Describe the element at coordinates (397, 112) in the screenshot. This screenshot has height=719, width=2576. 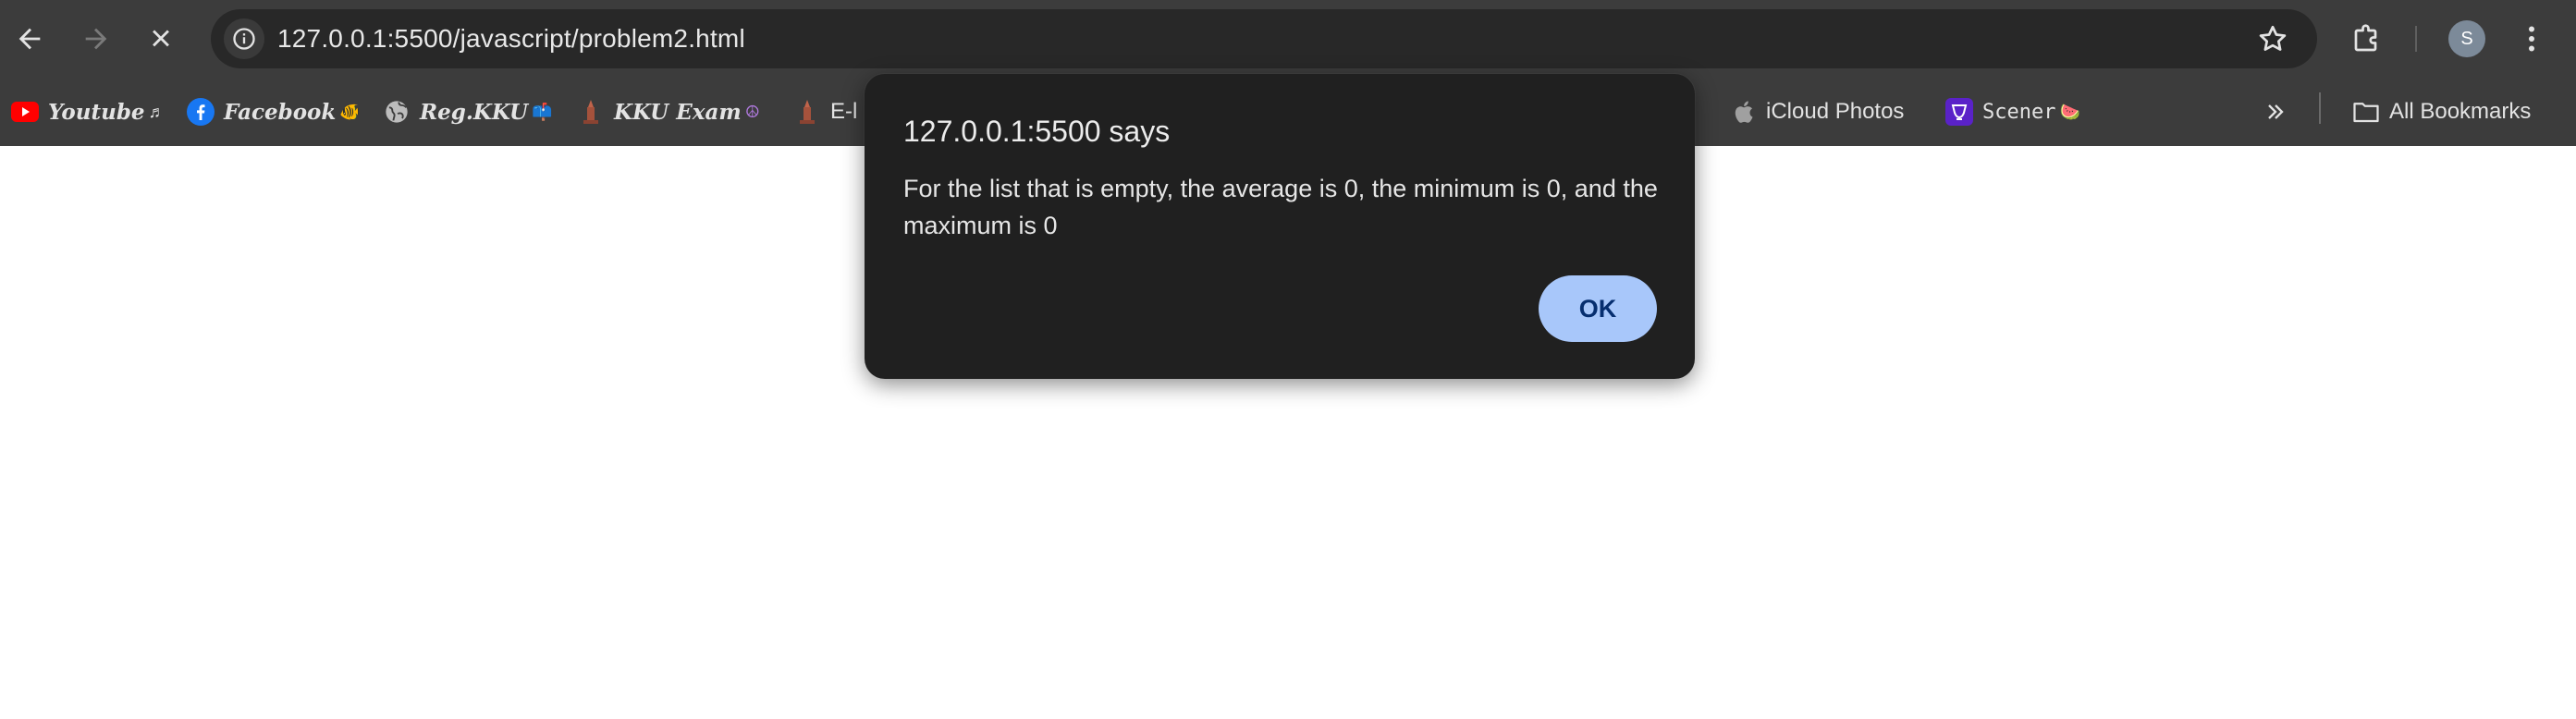
I see `globe-icon` at that location.